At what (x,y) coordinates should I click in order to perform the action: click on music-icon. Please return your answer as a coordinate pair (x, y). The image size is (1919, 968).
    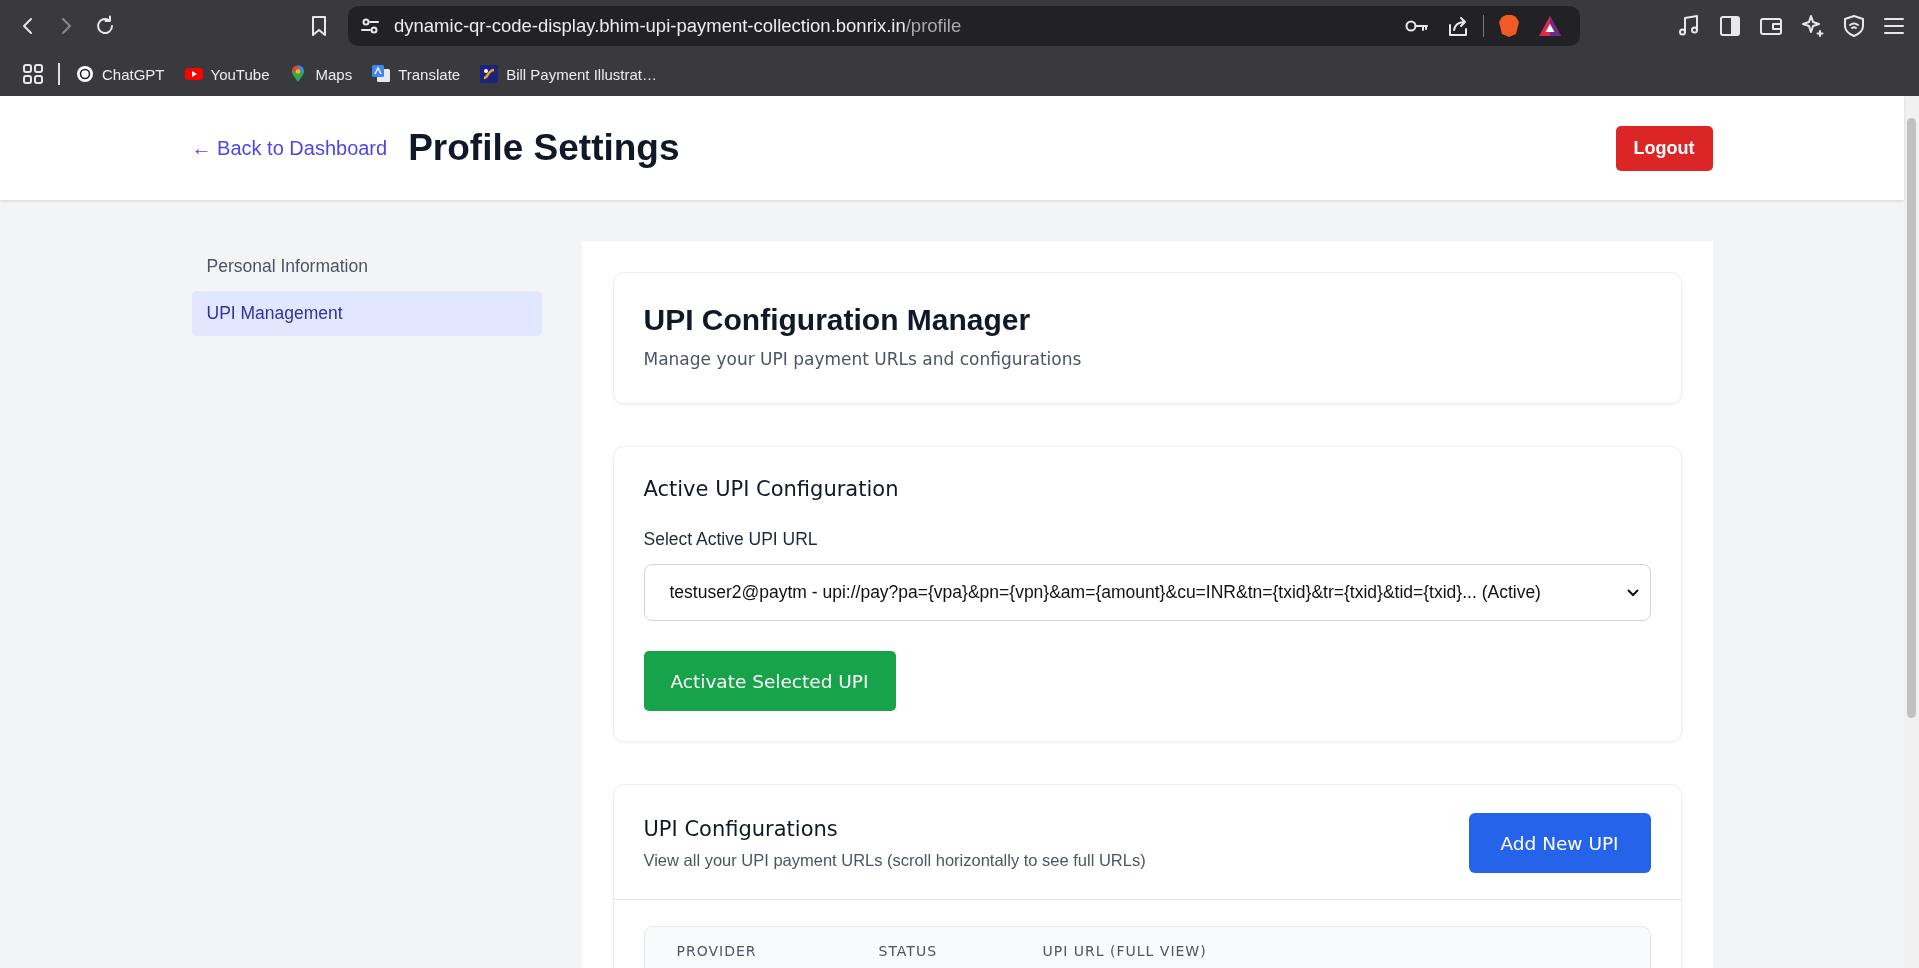
    Looking at the image, I should click on (1689, 26).